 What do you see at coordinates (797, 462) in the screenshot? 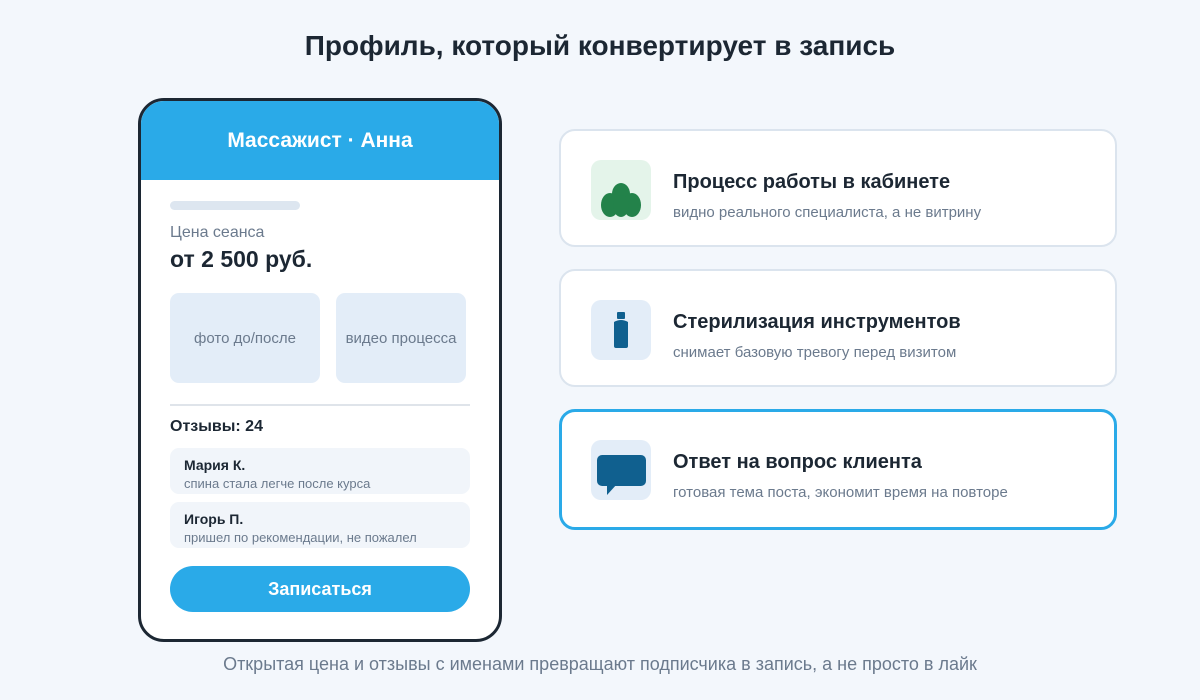
I see `feature-title: Ответ на вопрос клиента` at bounding box center [797, 462].